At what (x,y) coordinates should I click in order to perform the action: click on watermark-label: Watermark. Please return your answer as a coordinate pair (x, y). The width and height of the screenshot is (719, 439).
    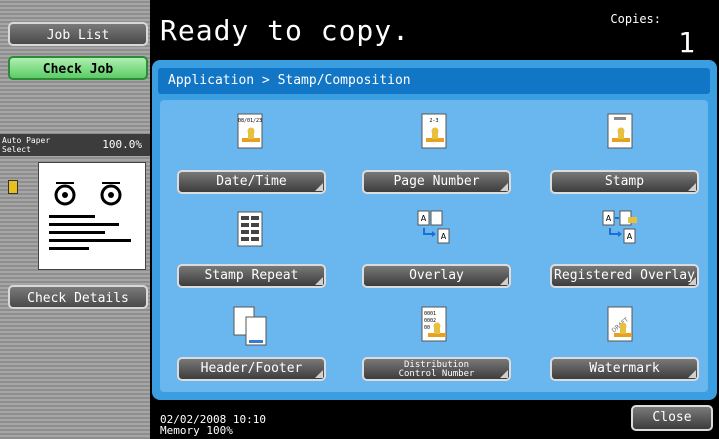
    Looking at the image, I should click on (624, 368).